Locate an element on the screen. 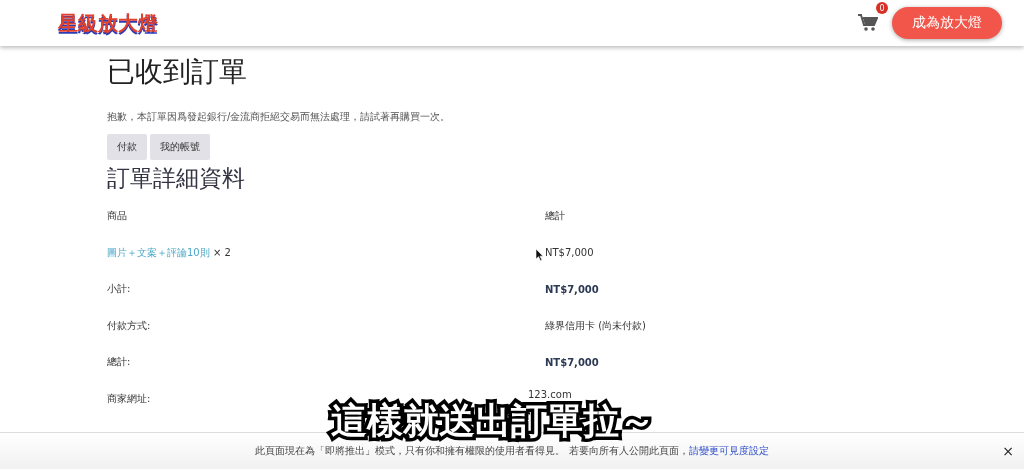 The image size is (1024, 469). banner-text: 此頁面現在為「即將推出」模式，只有你和擁有權限的使用者看得見。 若要向所有人公開此頁面，請變更可見度設定 is located at coordinates (512, 451).